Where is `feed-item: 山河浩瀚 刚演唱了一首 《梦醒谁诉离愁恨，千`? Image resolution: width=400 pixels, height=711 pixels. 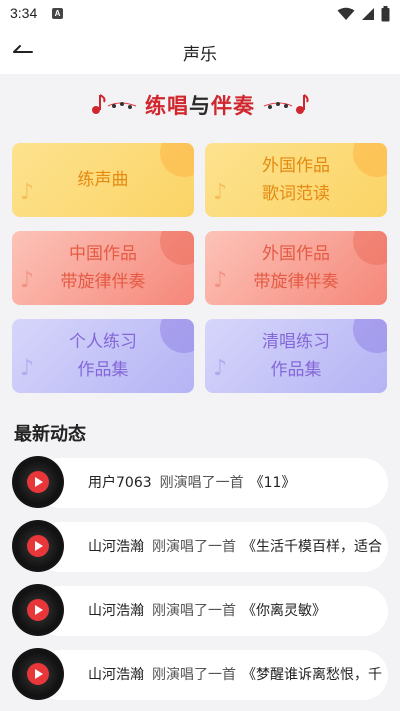 feed-item: 山河浩瀚 刚演唱了一首 《梦醒谁诉离愁恨，千 is located at coordinates (200, 674).